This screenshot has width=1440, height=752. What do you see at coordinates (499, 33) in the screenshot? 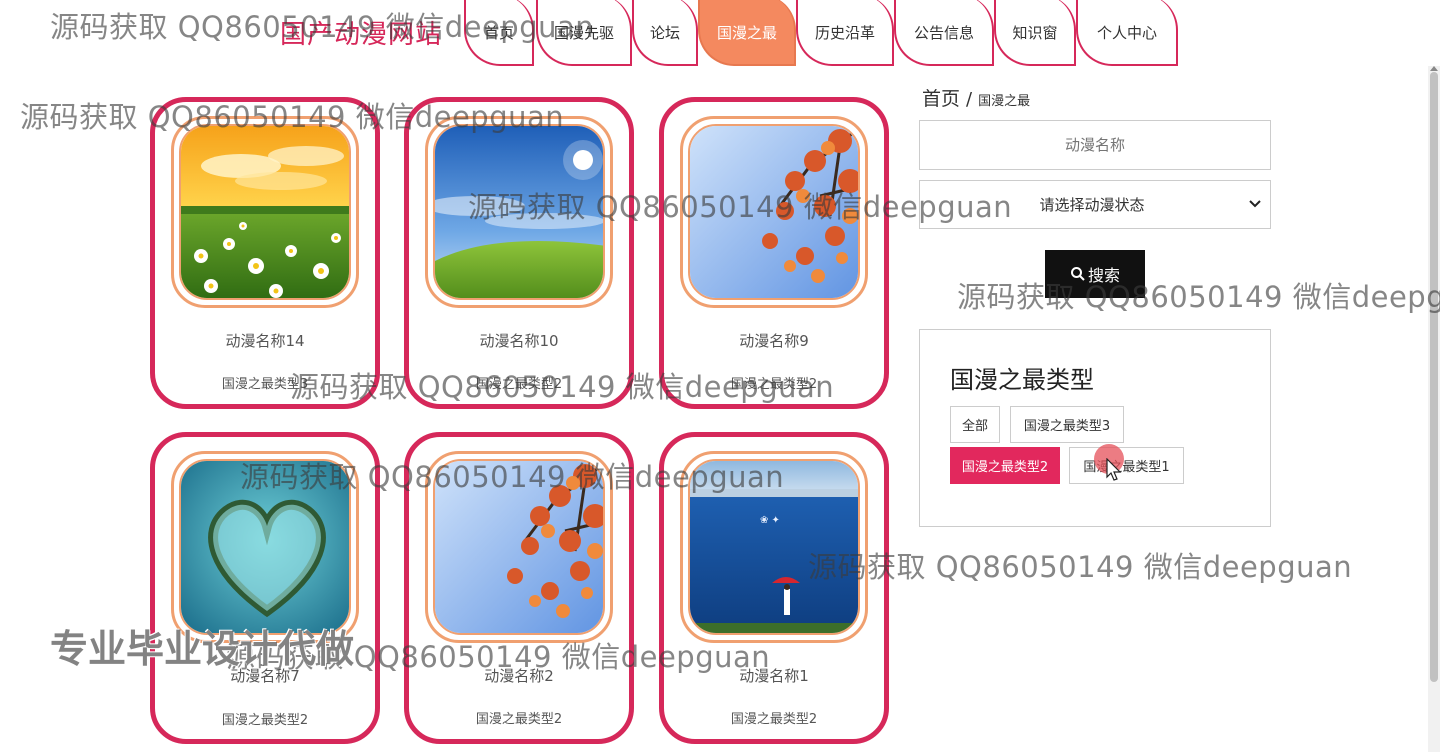
I see `nav-item-home: 首页` at bounding box center [499, 33].